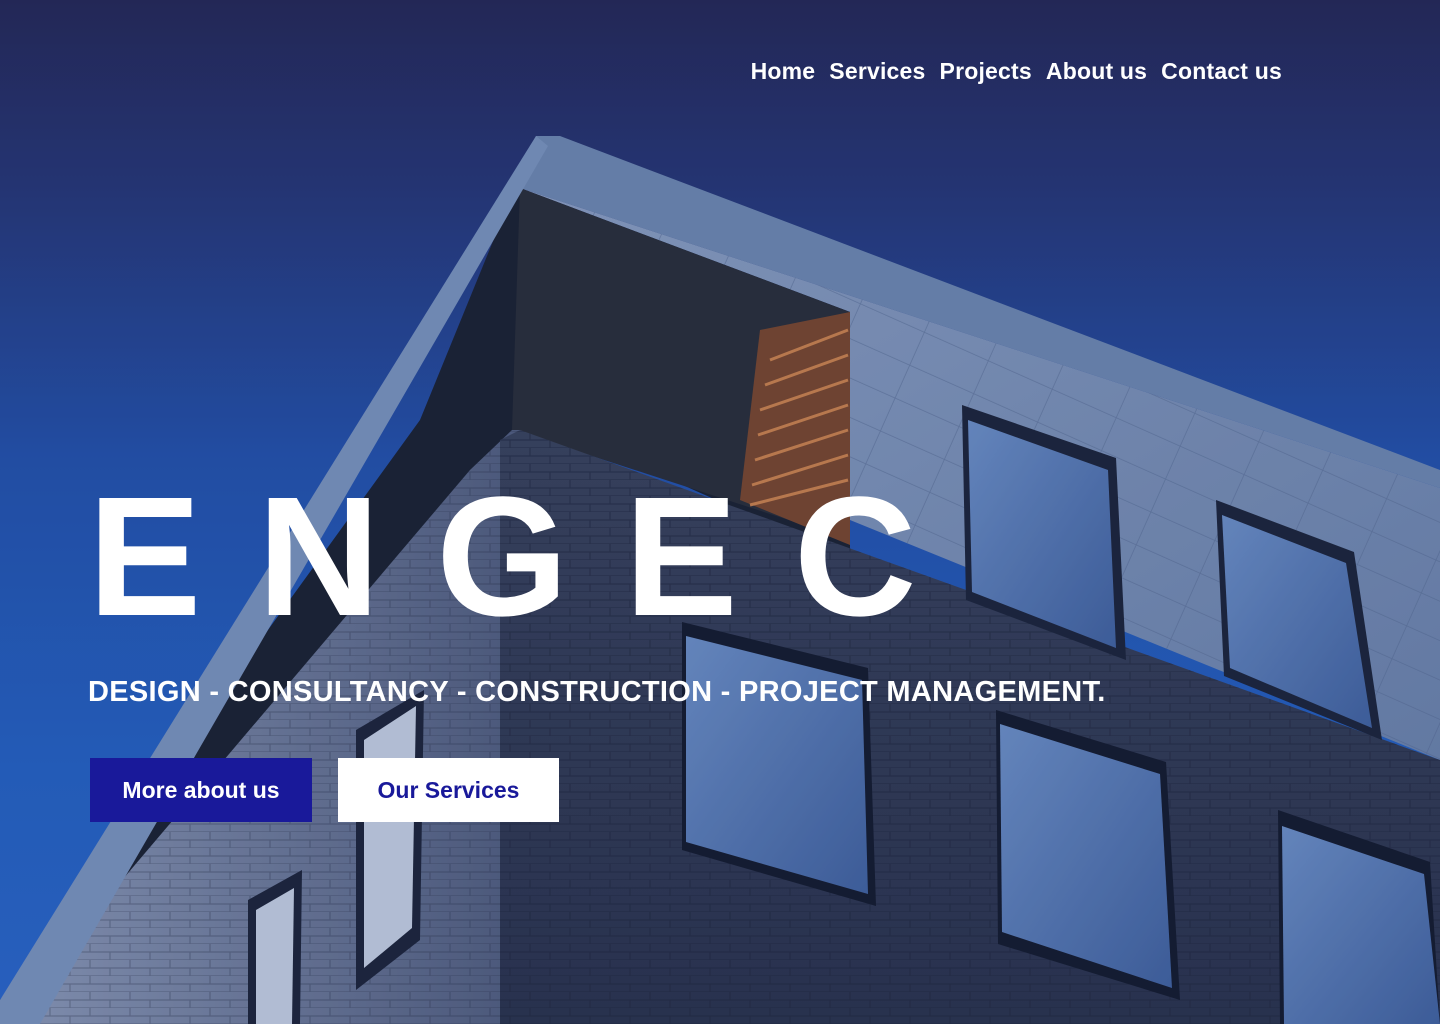  What do you see at coordinates (201, 790) in the screenshot?
I see `more-about-us-button: More about us` at bounding box center [201, 790].